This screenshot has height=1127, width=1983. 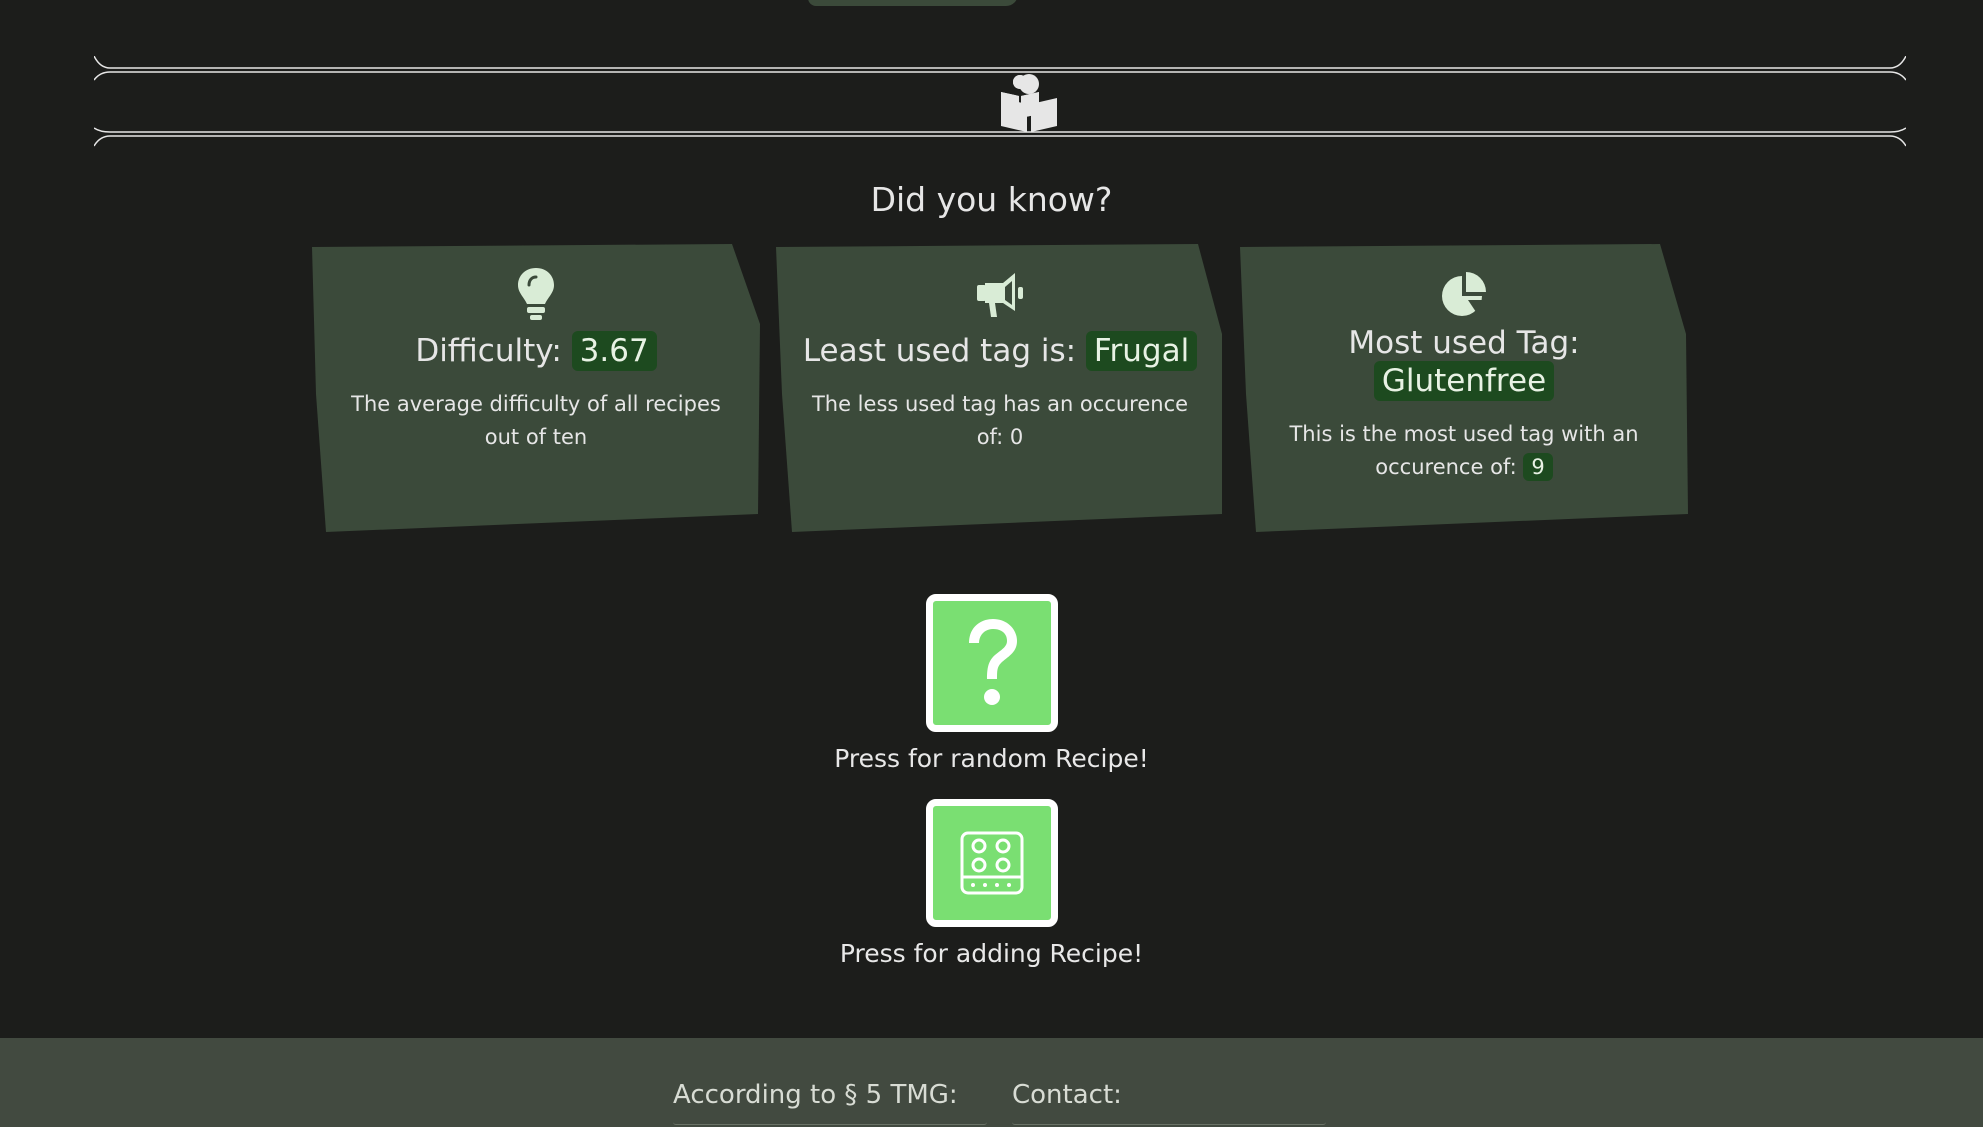 What do you see at coordinates (536, 294) in the screenshot?
I see `lightbulb-icon` at bounding box center [536, 294].